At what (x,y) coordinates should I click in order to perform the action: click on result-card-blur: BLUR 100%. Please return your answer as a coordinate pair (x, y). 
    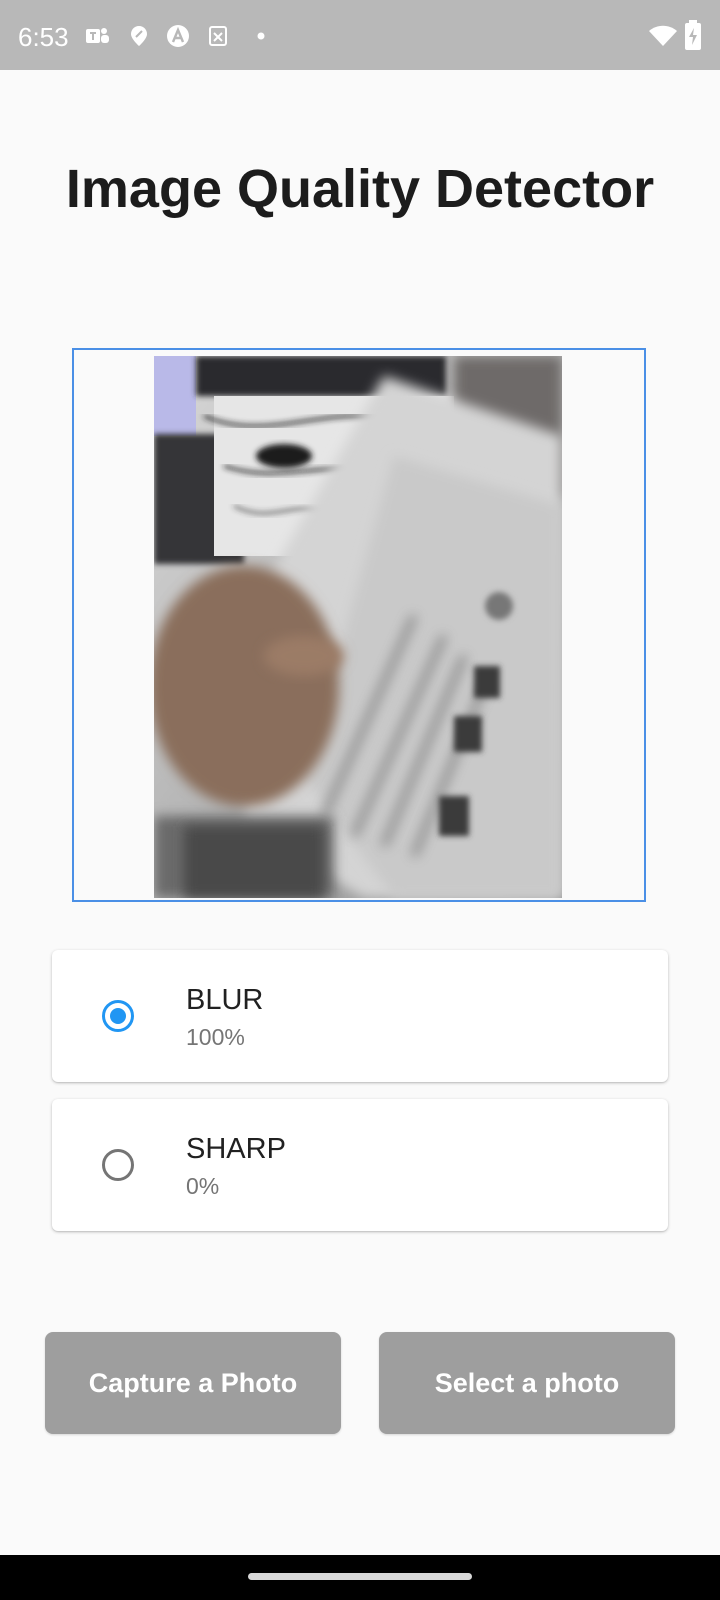
    Looking at the image, I should click on (360, 1016).